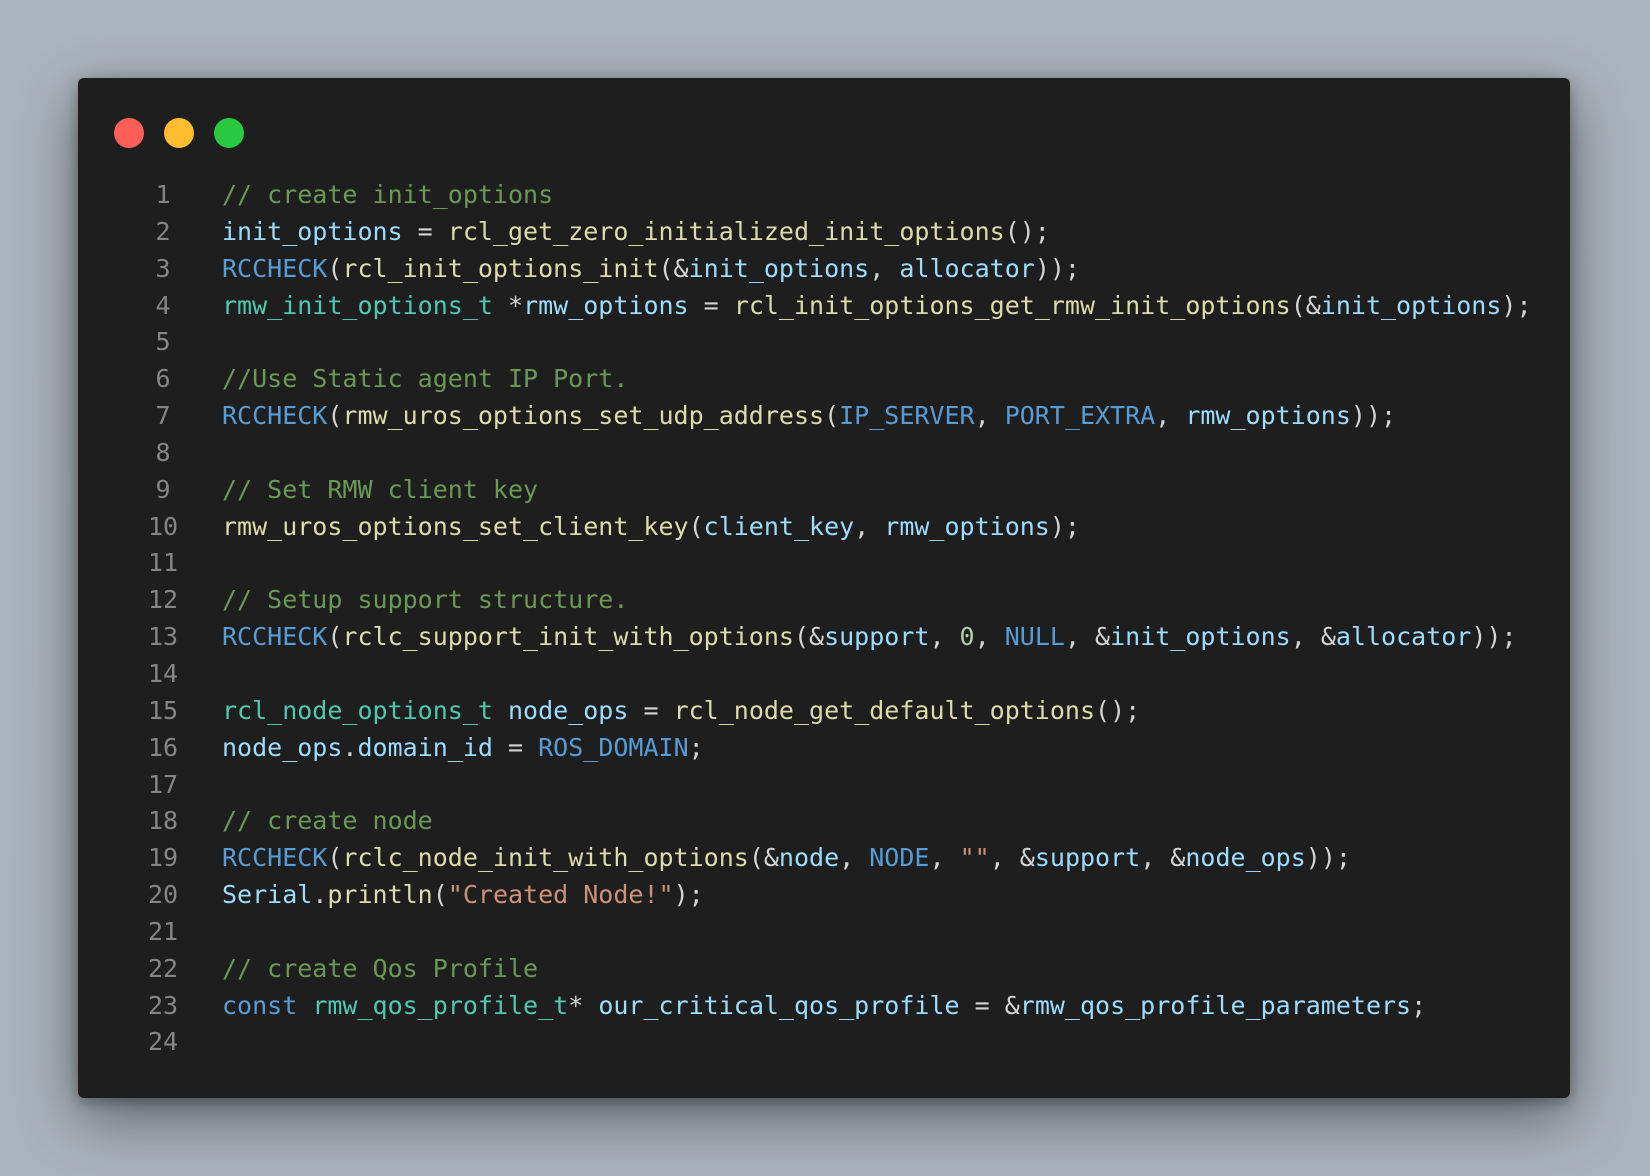  Describe the element at coordinates (907, 416) in the screenshot. I see `token-macro: IP_SERVER` at that location.